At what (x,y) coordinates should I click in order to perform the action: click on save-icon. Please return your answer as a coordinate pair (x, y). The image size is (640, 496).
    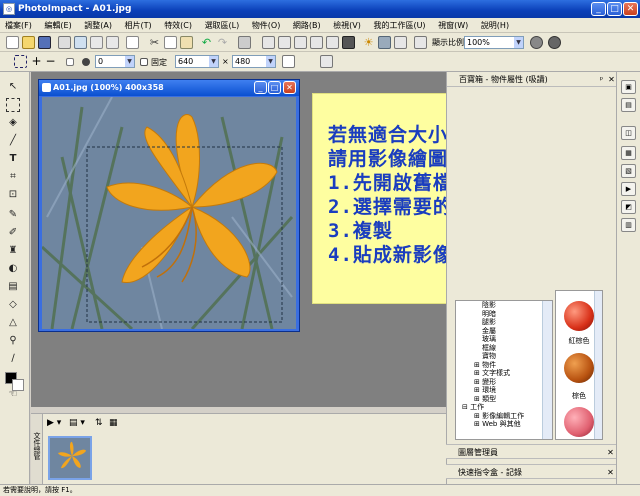
    Looking at the image, I should click on (44, 42).